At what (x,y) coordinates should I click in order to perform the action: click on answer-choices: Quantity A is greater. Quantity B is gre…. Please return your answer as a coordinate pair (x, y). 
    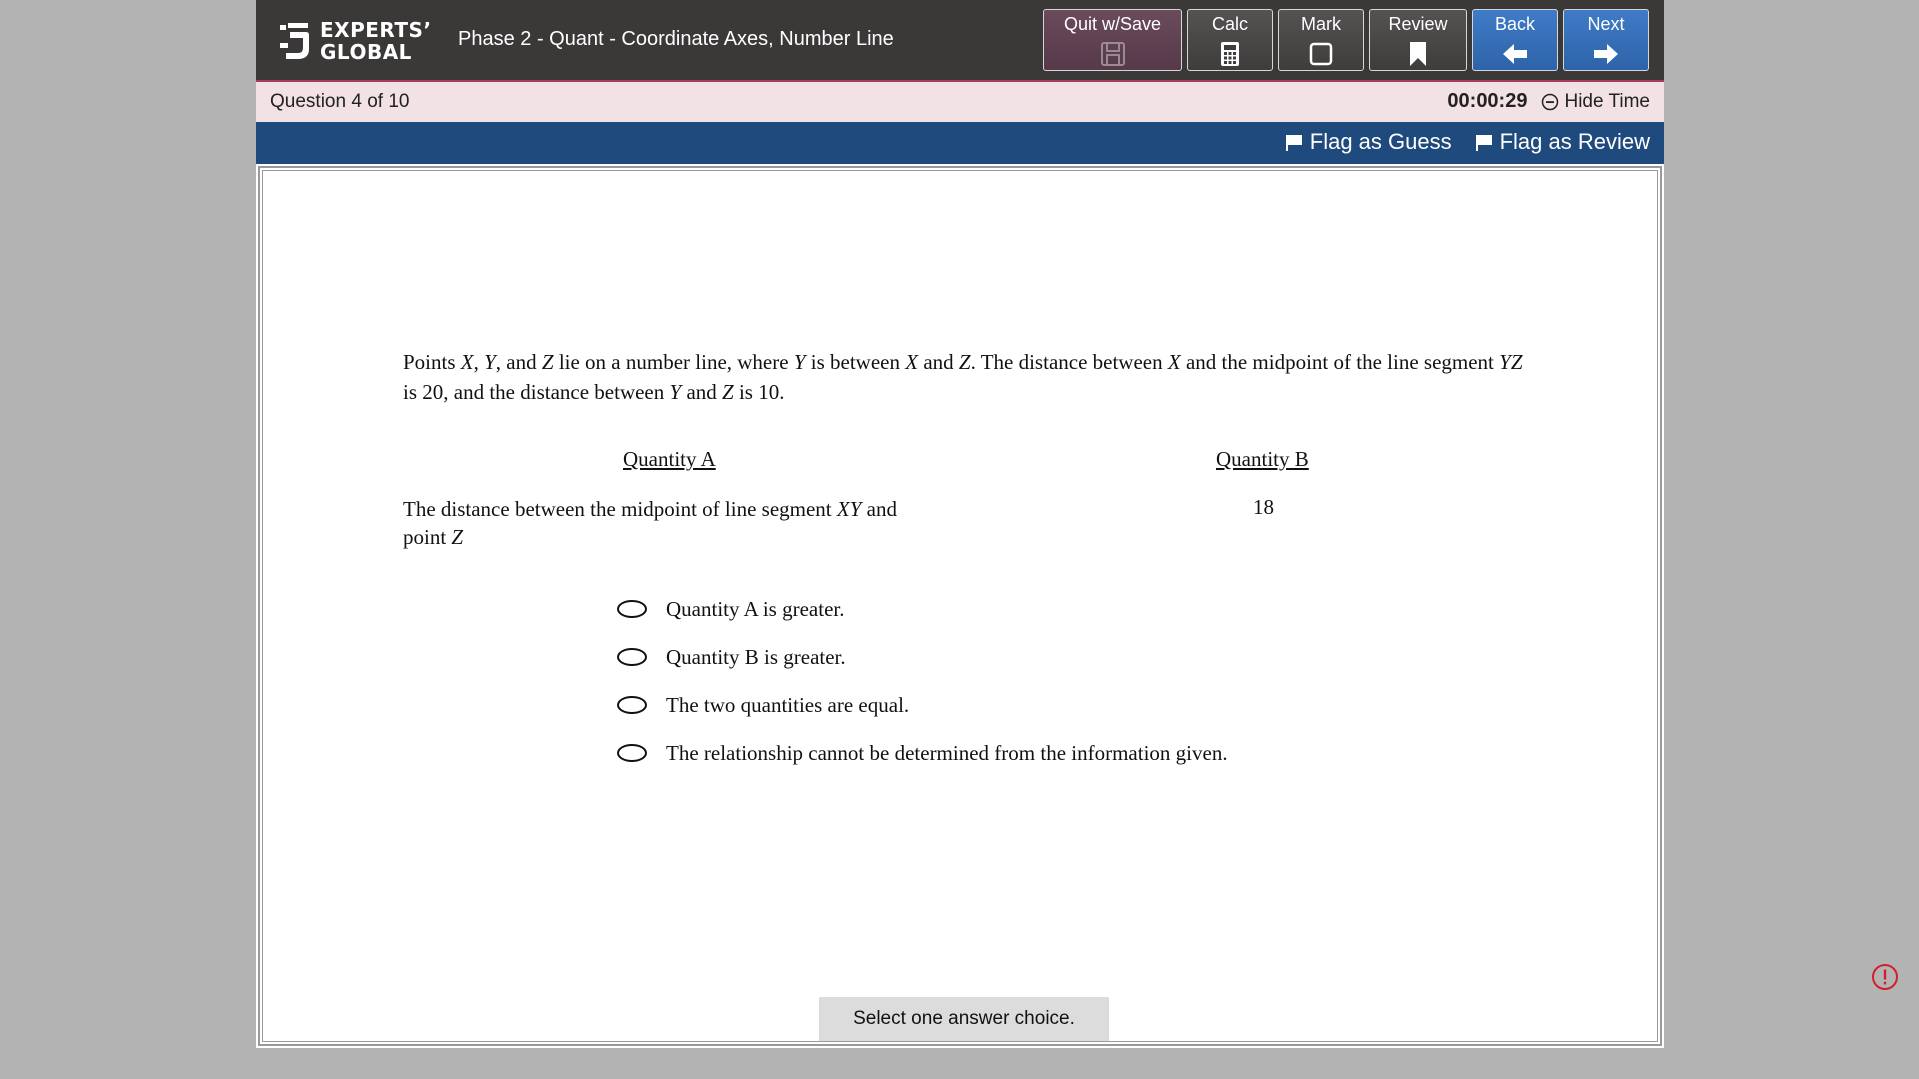
    Looking at the image, I should click on (922, 681).